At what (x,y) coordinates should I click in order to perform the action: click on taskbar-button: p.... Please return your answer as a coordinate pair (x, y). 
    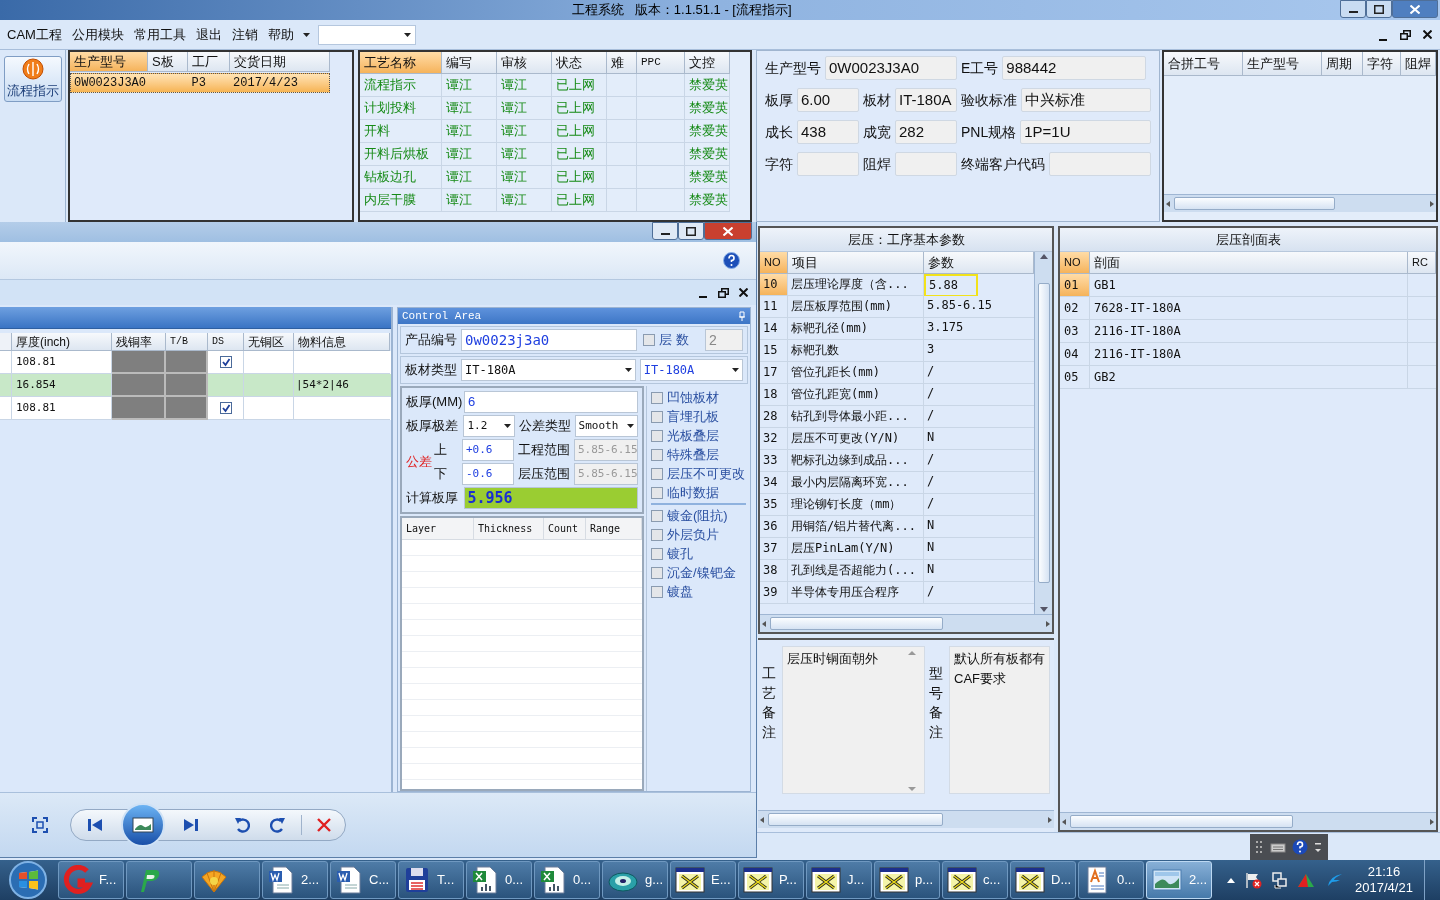
    Looking at the image, I should click on (907, 880).